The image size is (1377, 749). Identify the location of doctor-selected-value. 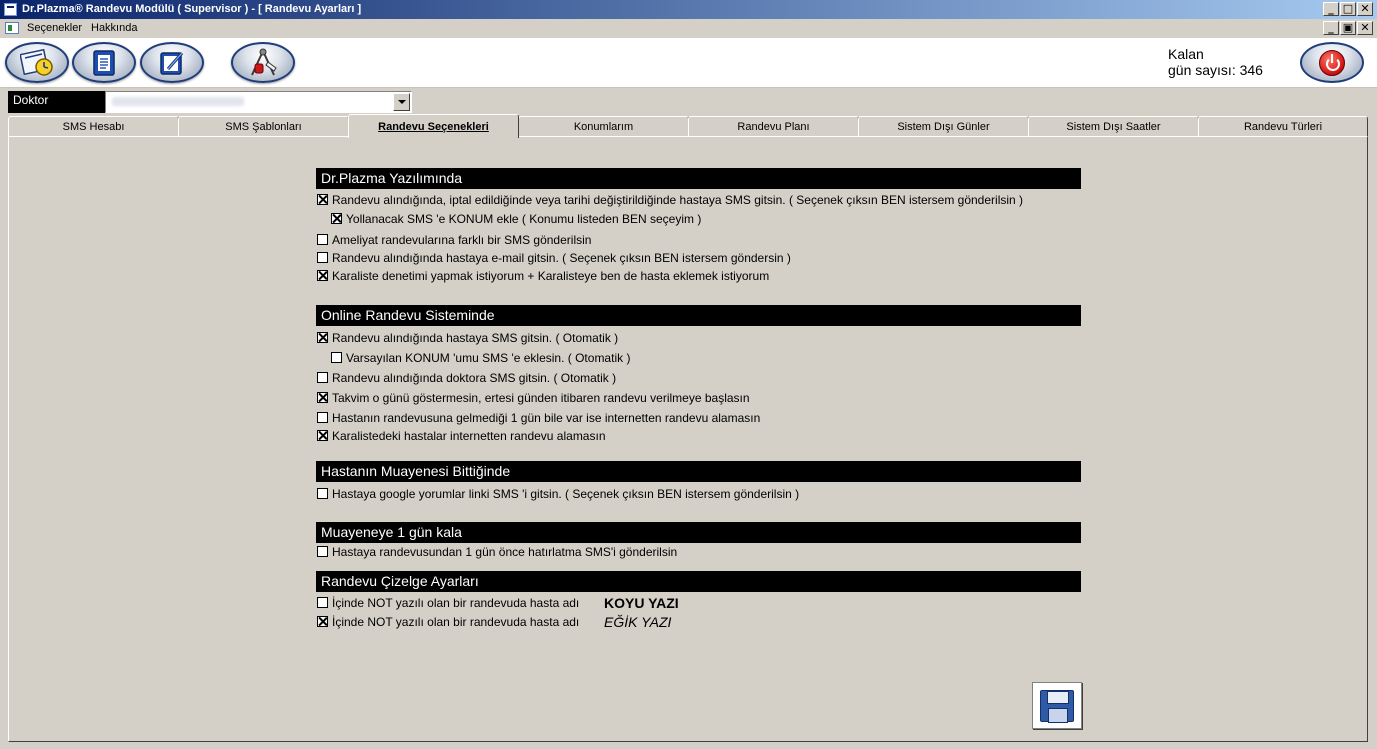
(178, 101).